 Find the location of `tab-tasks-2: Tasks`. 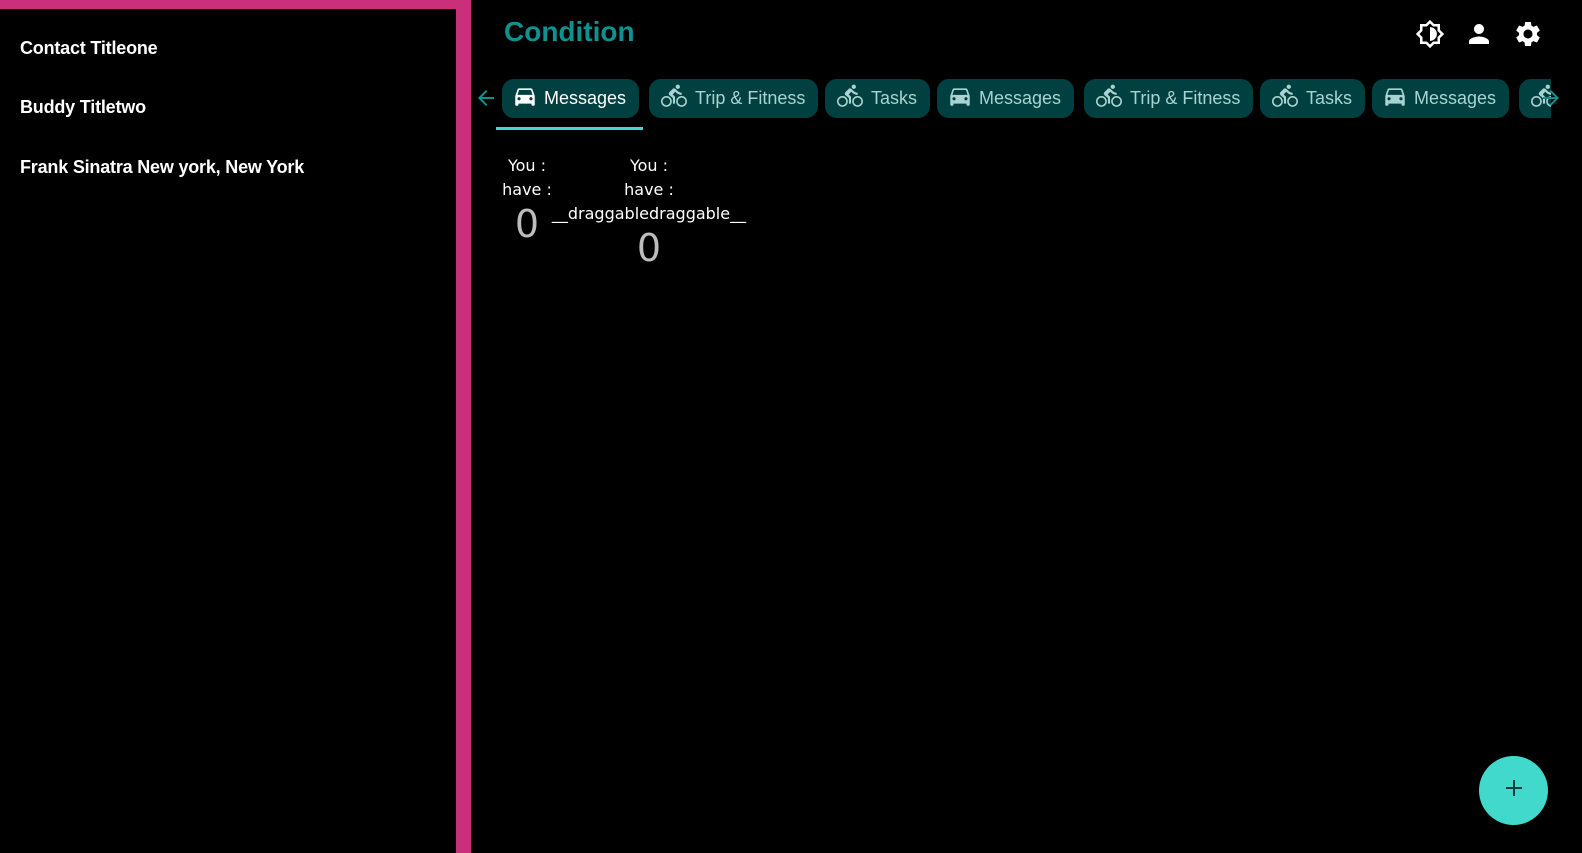

tab-tasks-2: Tasks is located at coordinates (1313, 98).